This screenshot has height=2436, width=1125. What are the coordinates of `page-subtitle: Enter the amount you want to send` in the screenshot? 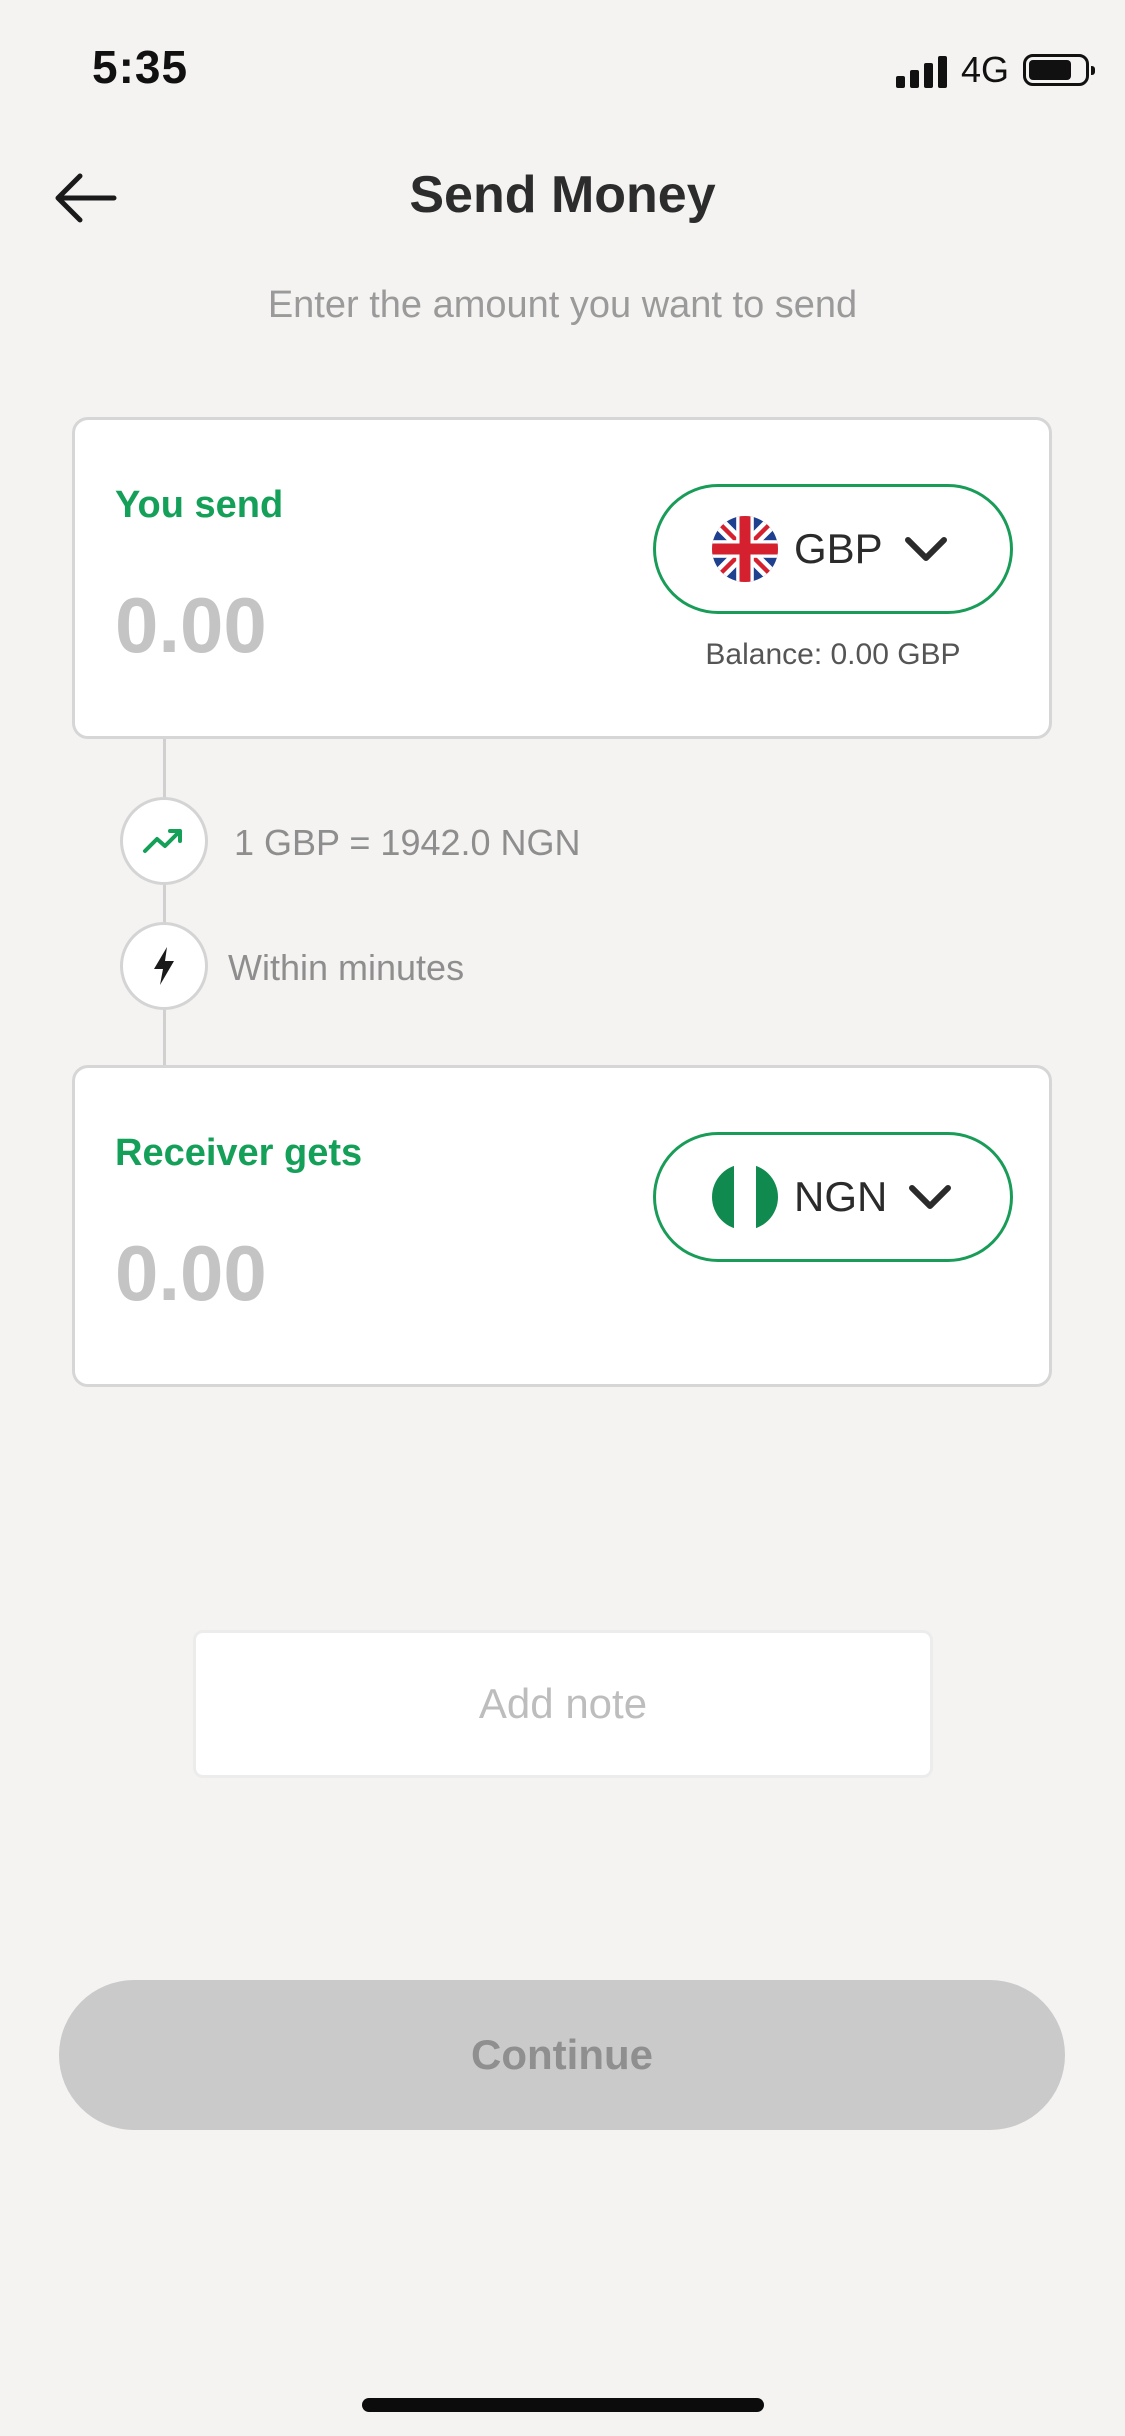 It's located at (562, 305).